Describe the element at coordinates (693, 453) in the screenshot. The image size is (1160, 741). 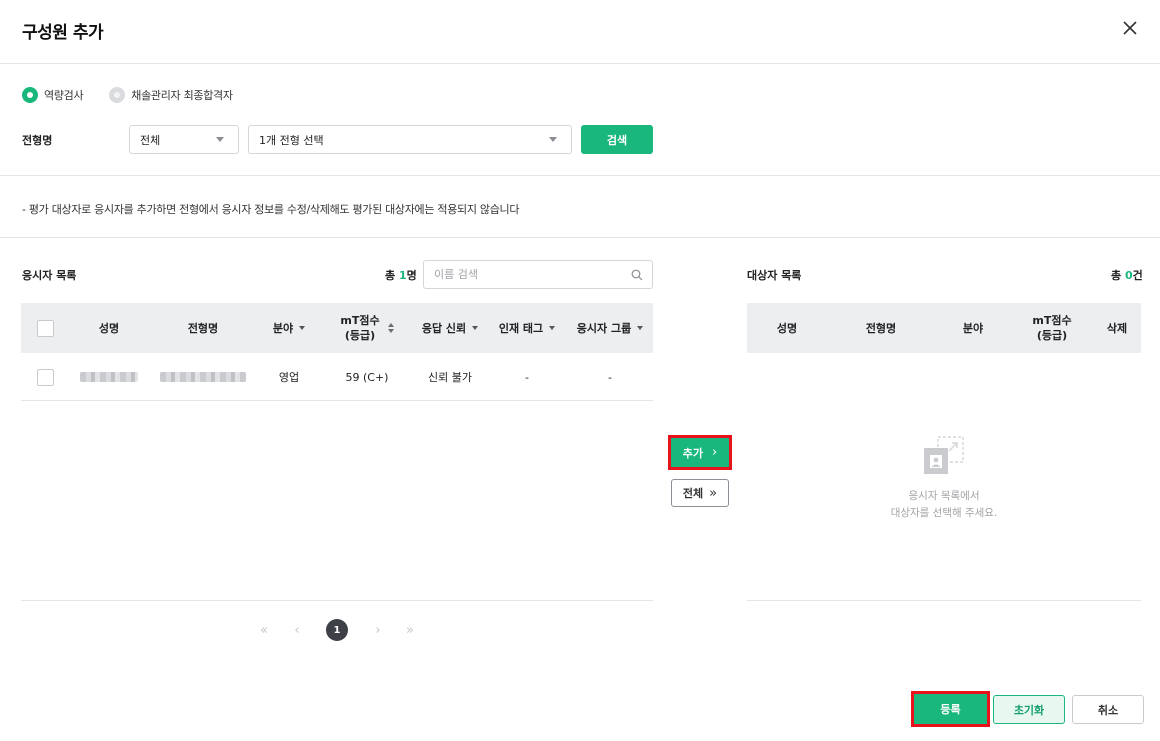
I see `add-button-label: 추가` at that location.